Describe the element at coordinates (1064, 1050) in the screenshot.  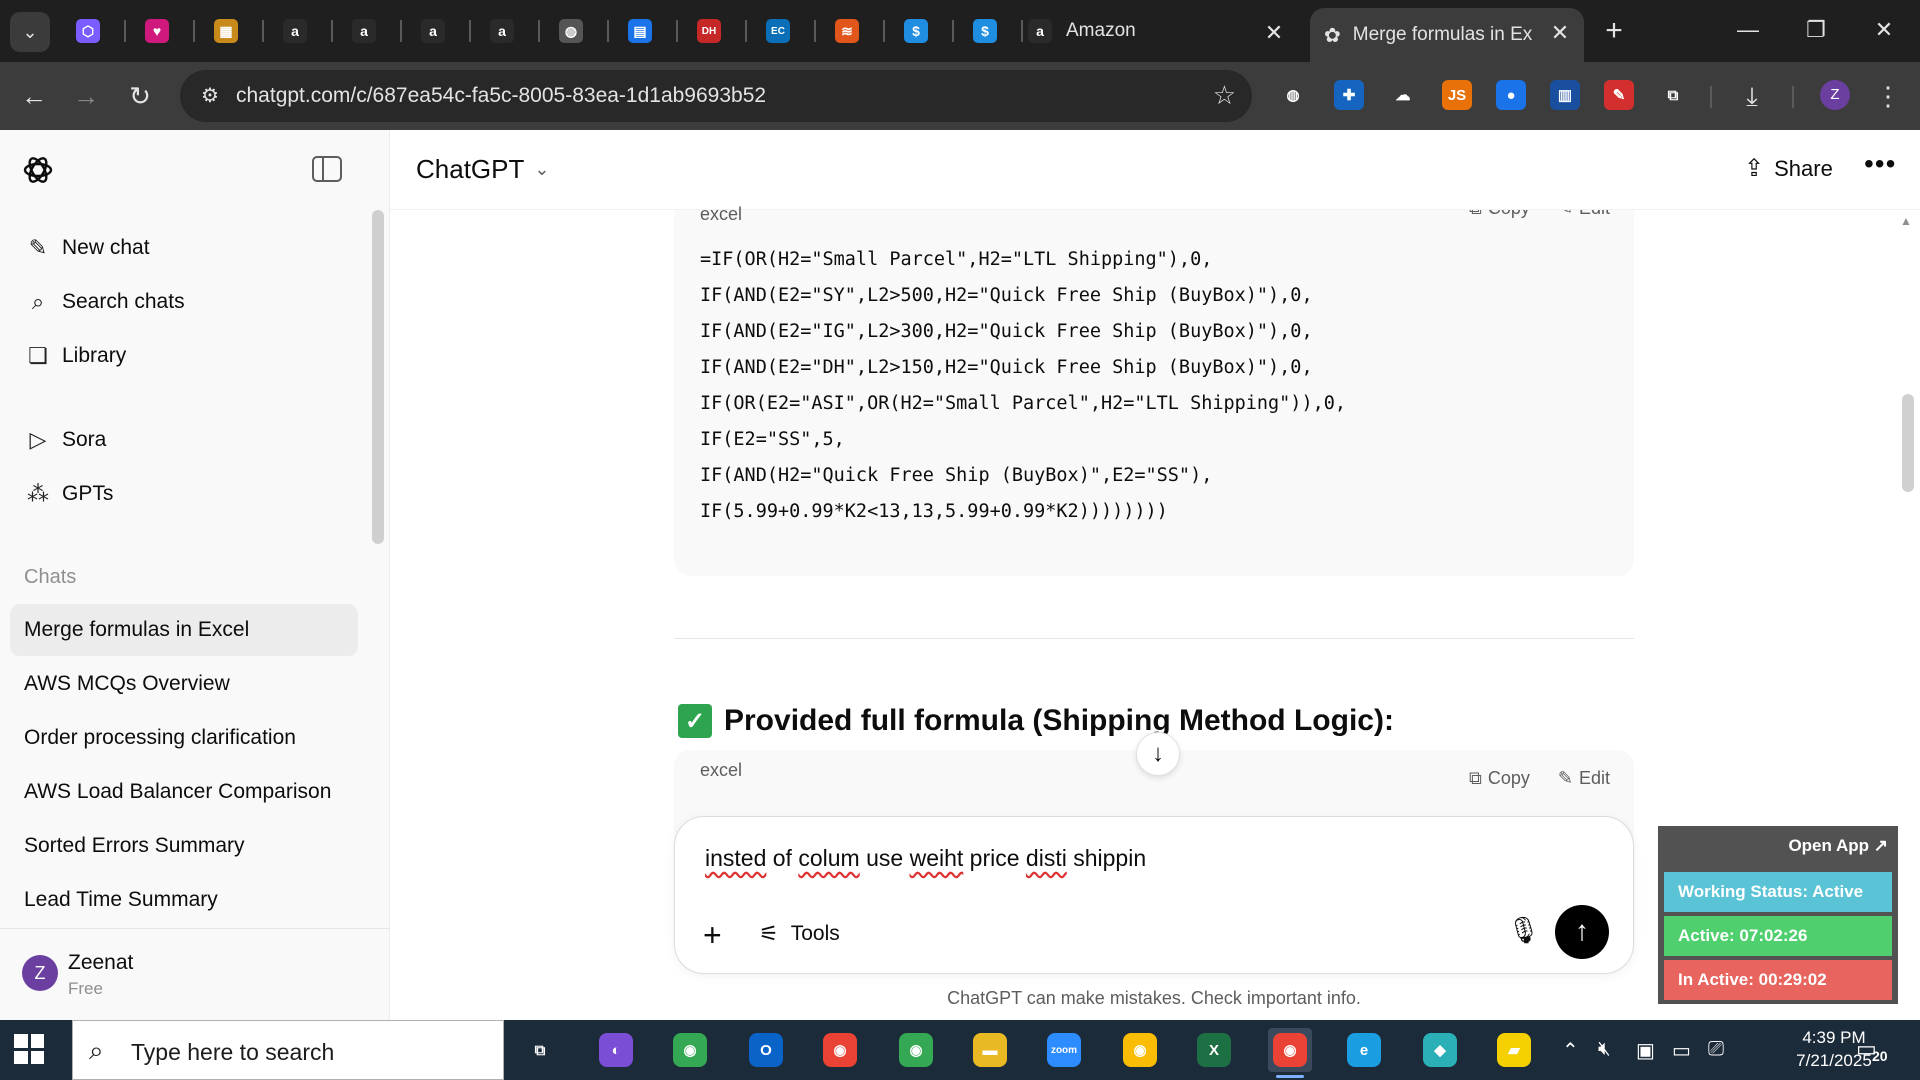
I see `taskbar-app: zoom` at that location.